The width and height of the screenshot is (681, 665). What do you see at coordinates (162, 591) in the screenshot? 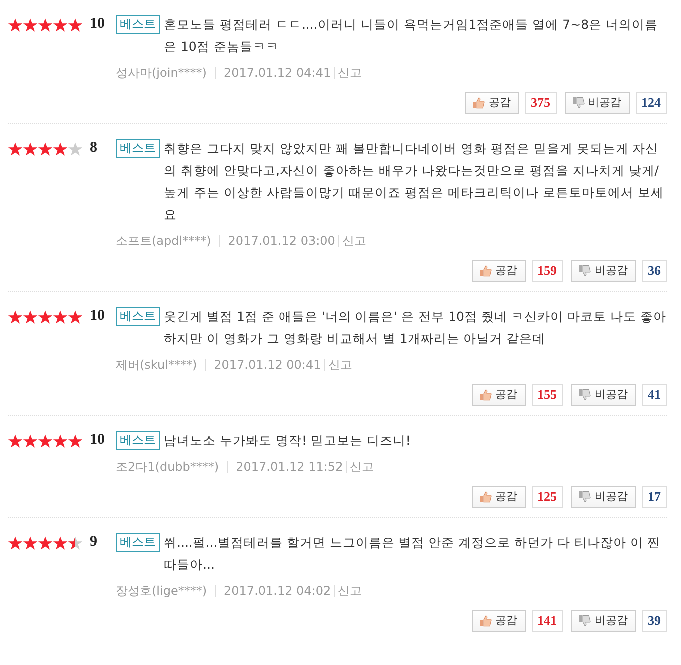
I see `author-name: 장성호(lige****)` at bounding box center [162, 591].